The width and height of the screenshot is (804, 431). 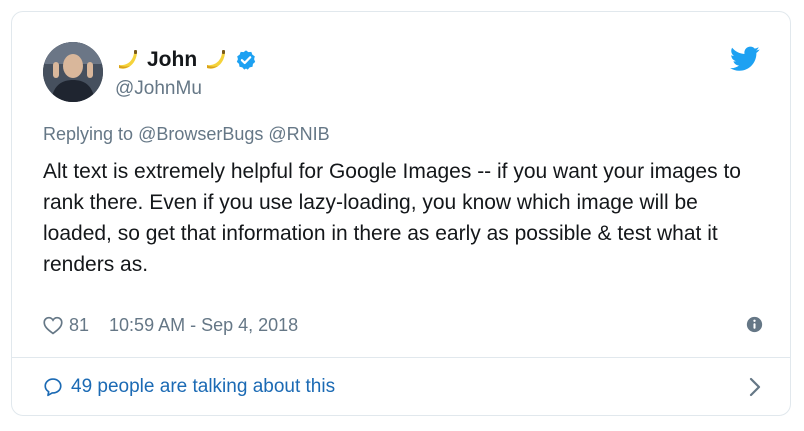 I want to click on tweet-timestamp: 10:59 AM - Sep 4, 2018, so click(x=203, y=325).